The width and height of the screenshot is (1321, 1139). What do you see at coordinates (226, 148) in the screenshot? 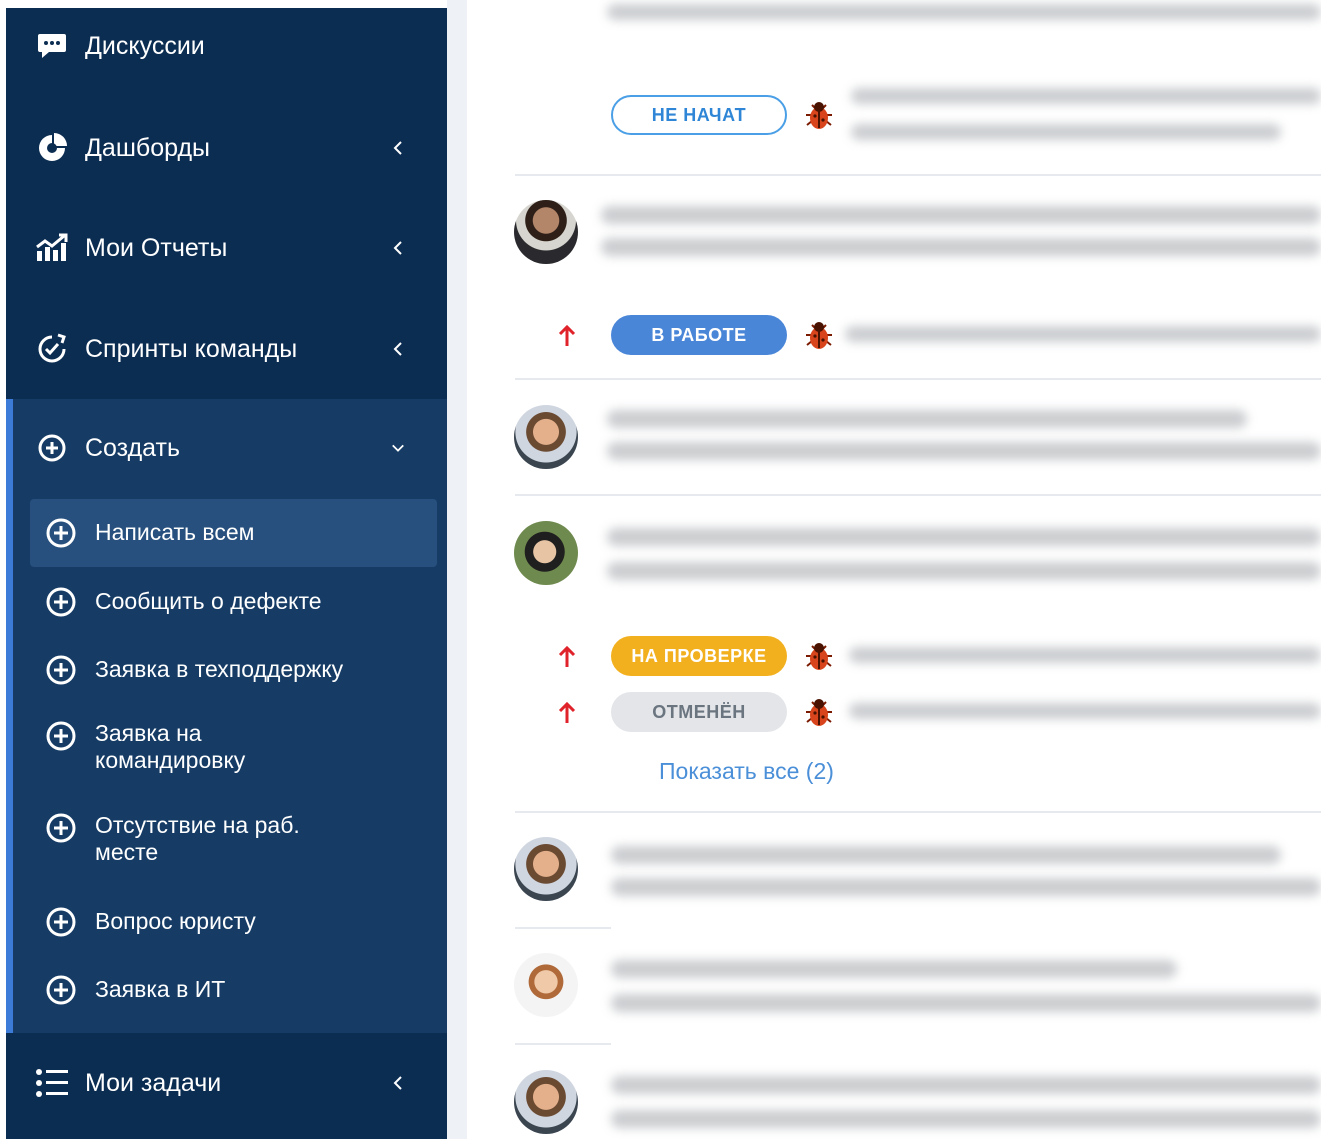
I see `sidebar-item-dashboards: Дашборды` at bounding box center [226, 148].